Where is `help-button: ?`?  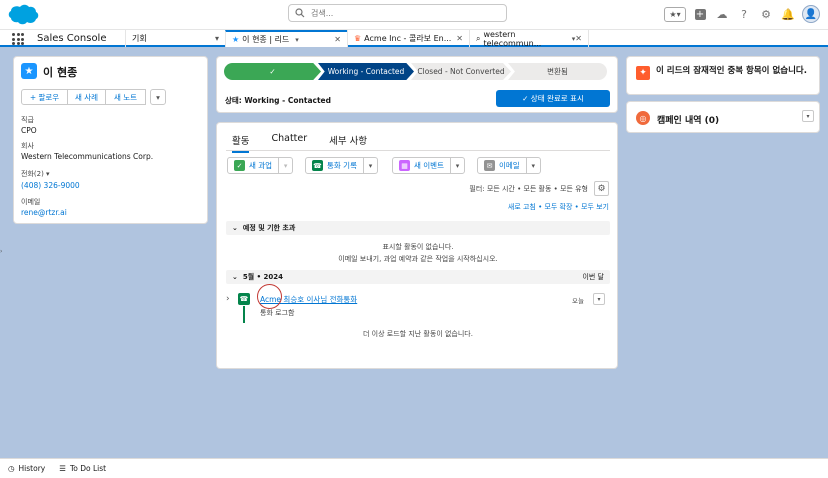 help-button: ? is located at coordinates (744, 14).